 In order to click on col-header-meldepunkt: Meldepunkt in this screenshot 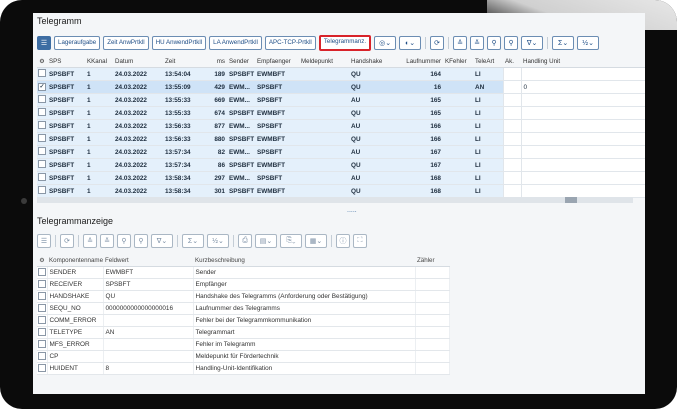, I will do `click(324, 62)`.